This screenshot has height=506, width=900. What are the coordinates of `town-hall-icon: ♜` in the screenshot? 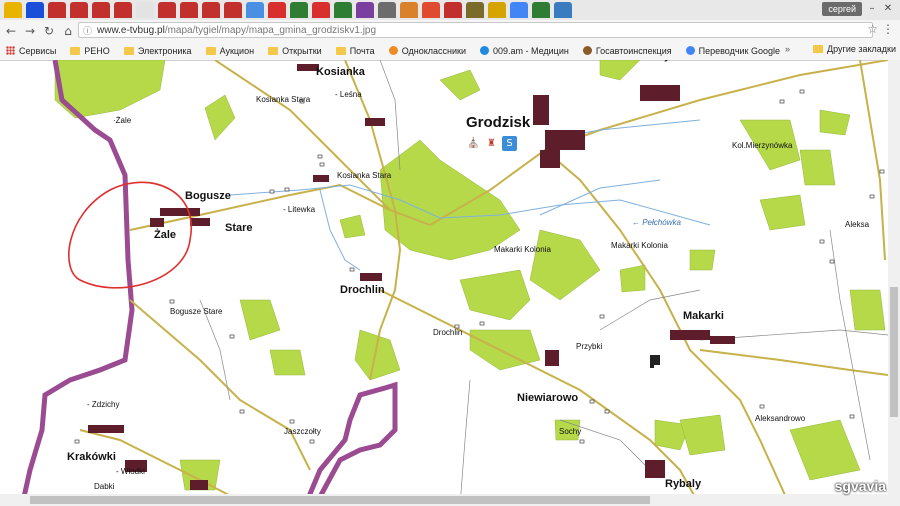 It's located at (491, 143).